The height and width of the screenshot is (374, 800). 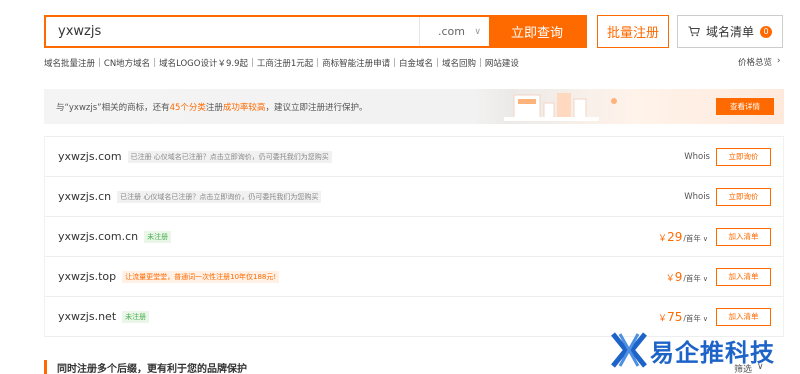 I want to click on quick-link: 域名LOGO设计￥9.9起, so click(x=203, y=63).